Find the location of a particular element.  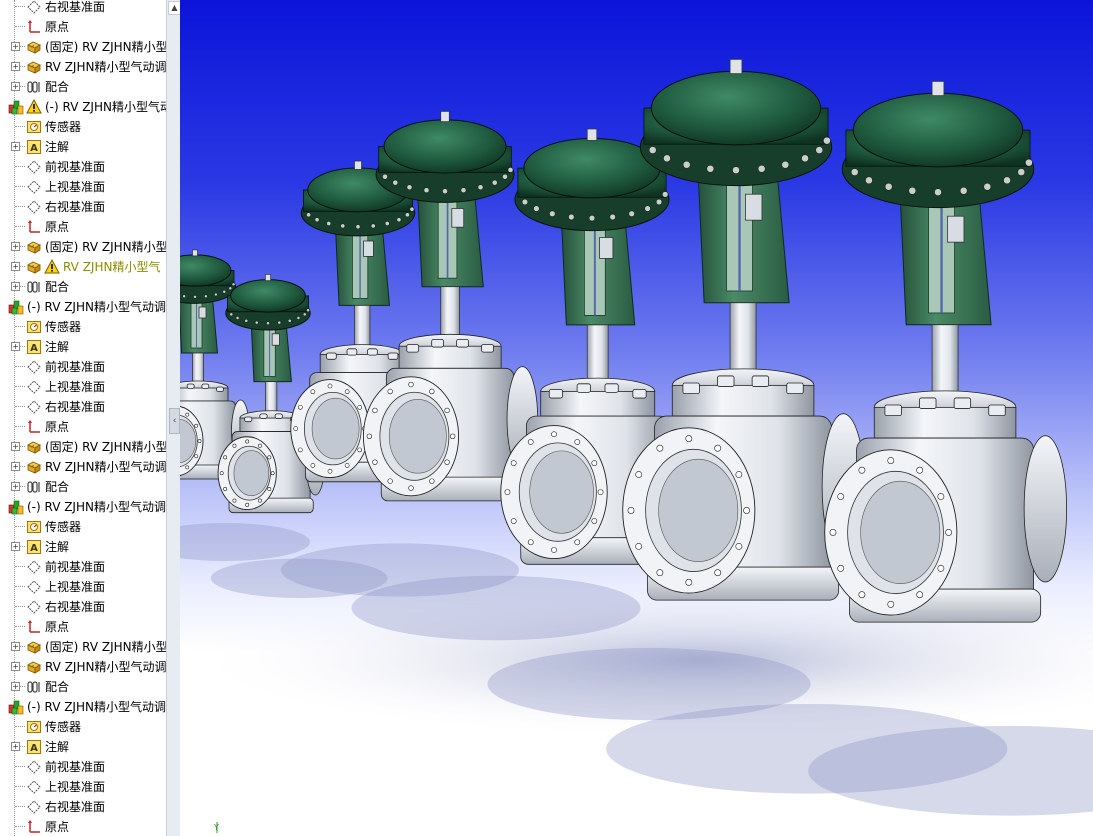

assembly-icon is located at coordinates (16, 507).